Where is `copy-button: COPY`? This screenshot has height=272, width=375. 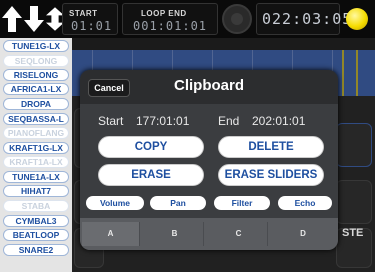
copy-button: COPY is located at coordinates (151, 147).